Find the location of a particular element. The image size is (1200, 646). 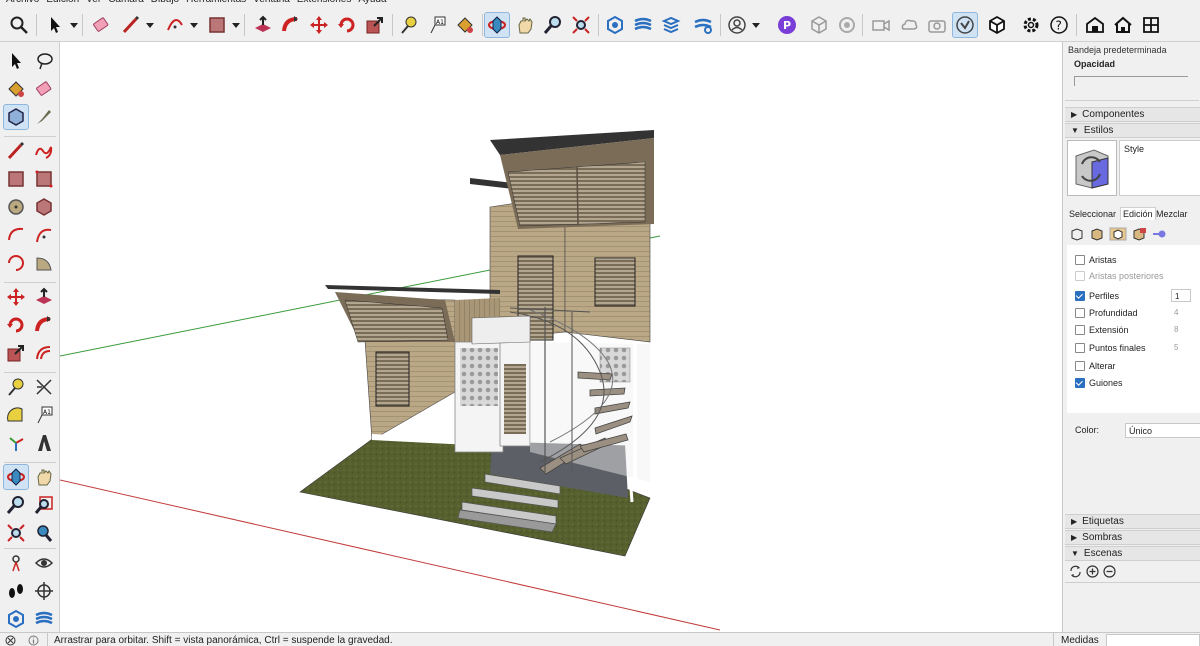

checkbox-puntos-finales: Puntos finales is located at coordinates (1110, 348).